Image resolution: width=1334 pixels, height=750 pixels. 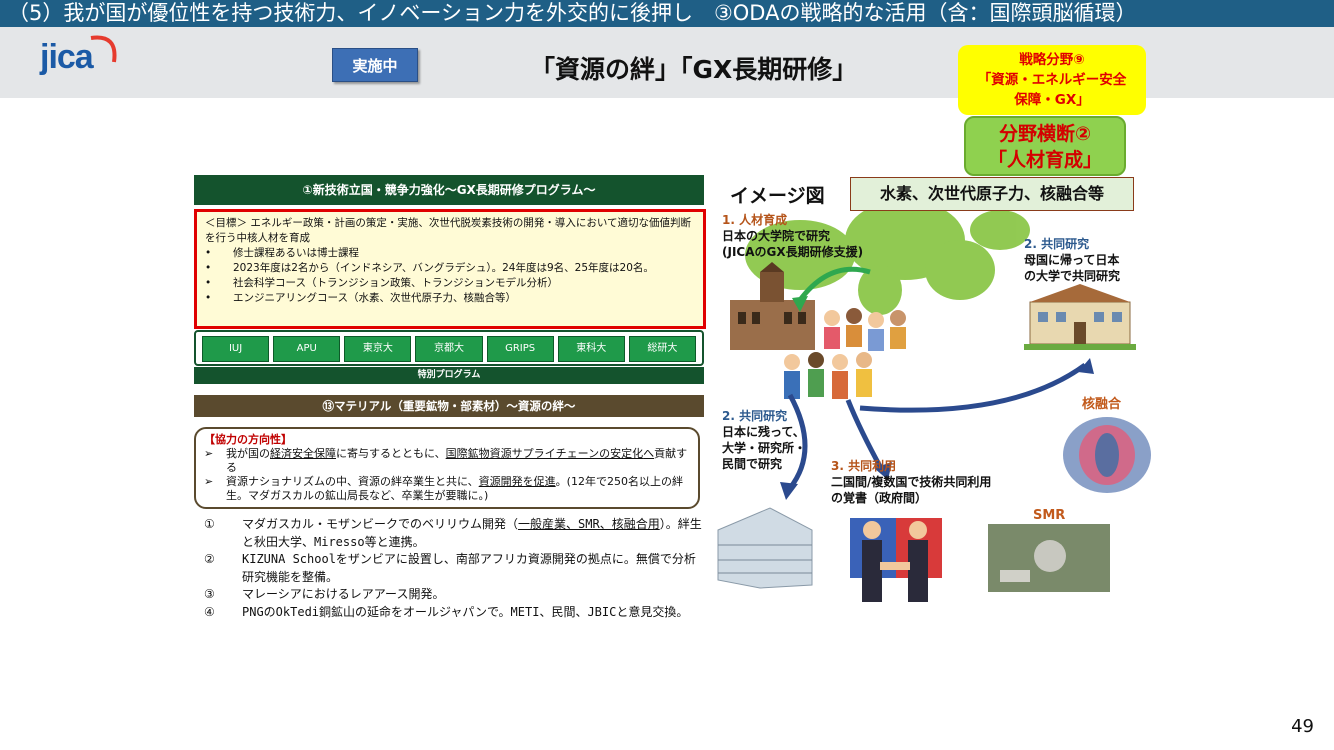 What do you see at coordinates (764, 440) in the screenshot?
I see `label-joint-research-japan: 2. 共同研究 日本に残って、 大学・研究所・ 民間で研究` at bounding box center [764, 440].